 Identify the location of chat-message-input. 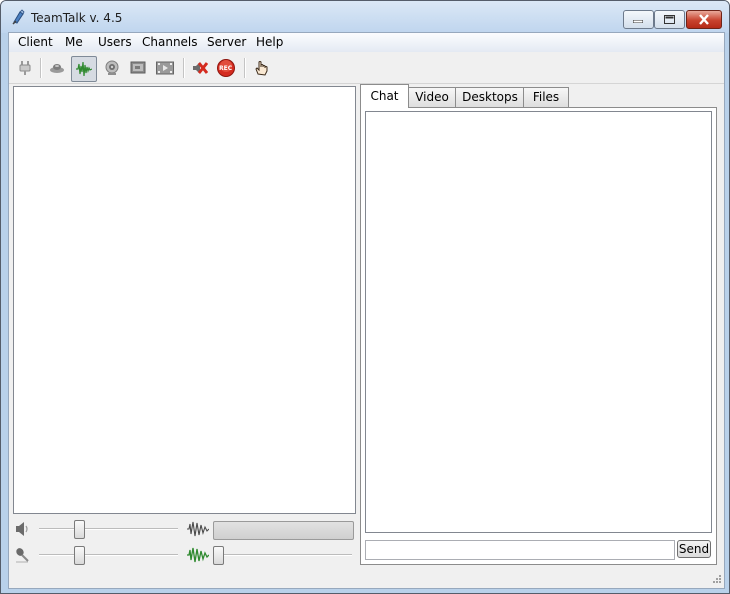
(520, 550).